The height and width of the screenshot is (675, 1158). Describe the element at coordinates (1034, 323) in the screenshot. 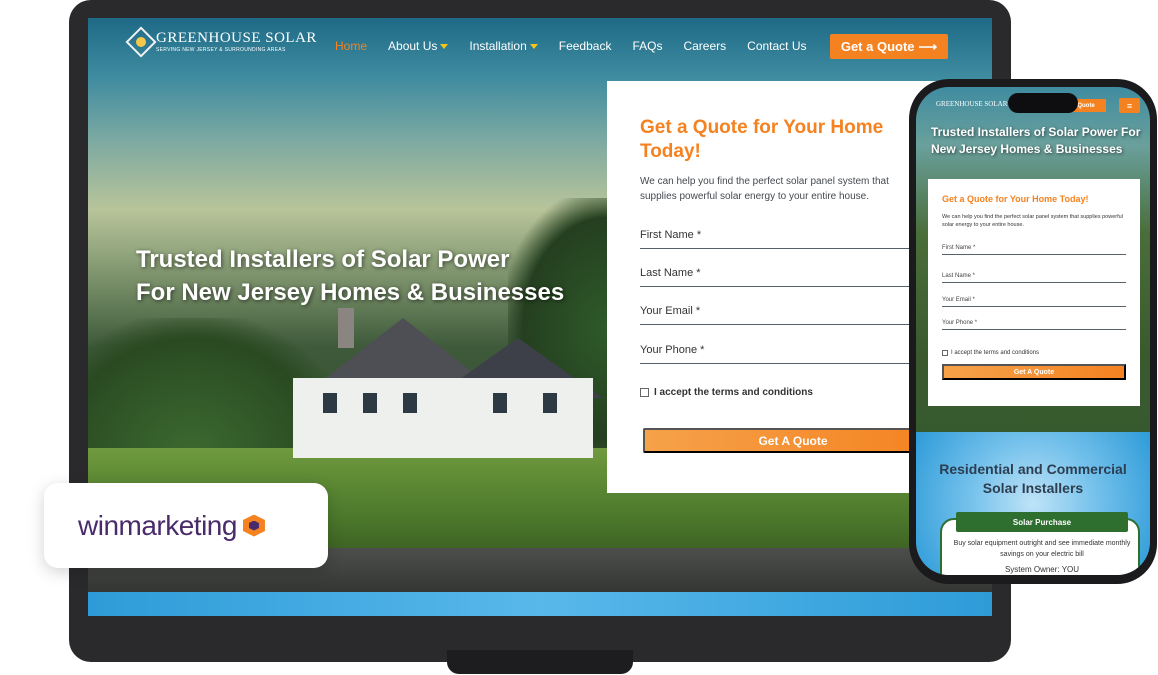

I see `mobile-phone-field: Your Phone *` at that location.